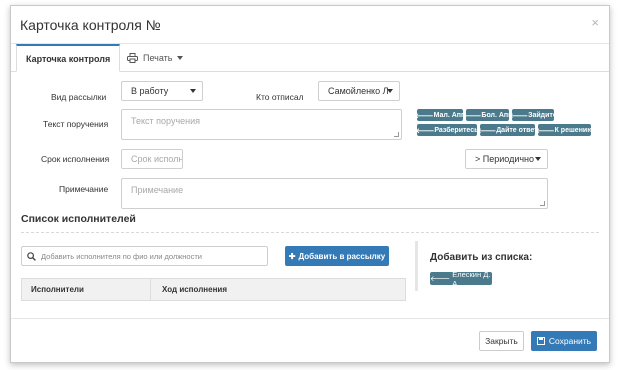  I want to click on order-text-label: Текст поручения, so click(76, 124).